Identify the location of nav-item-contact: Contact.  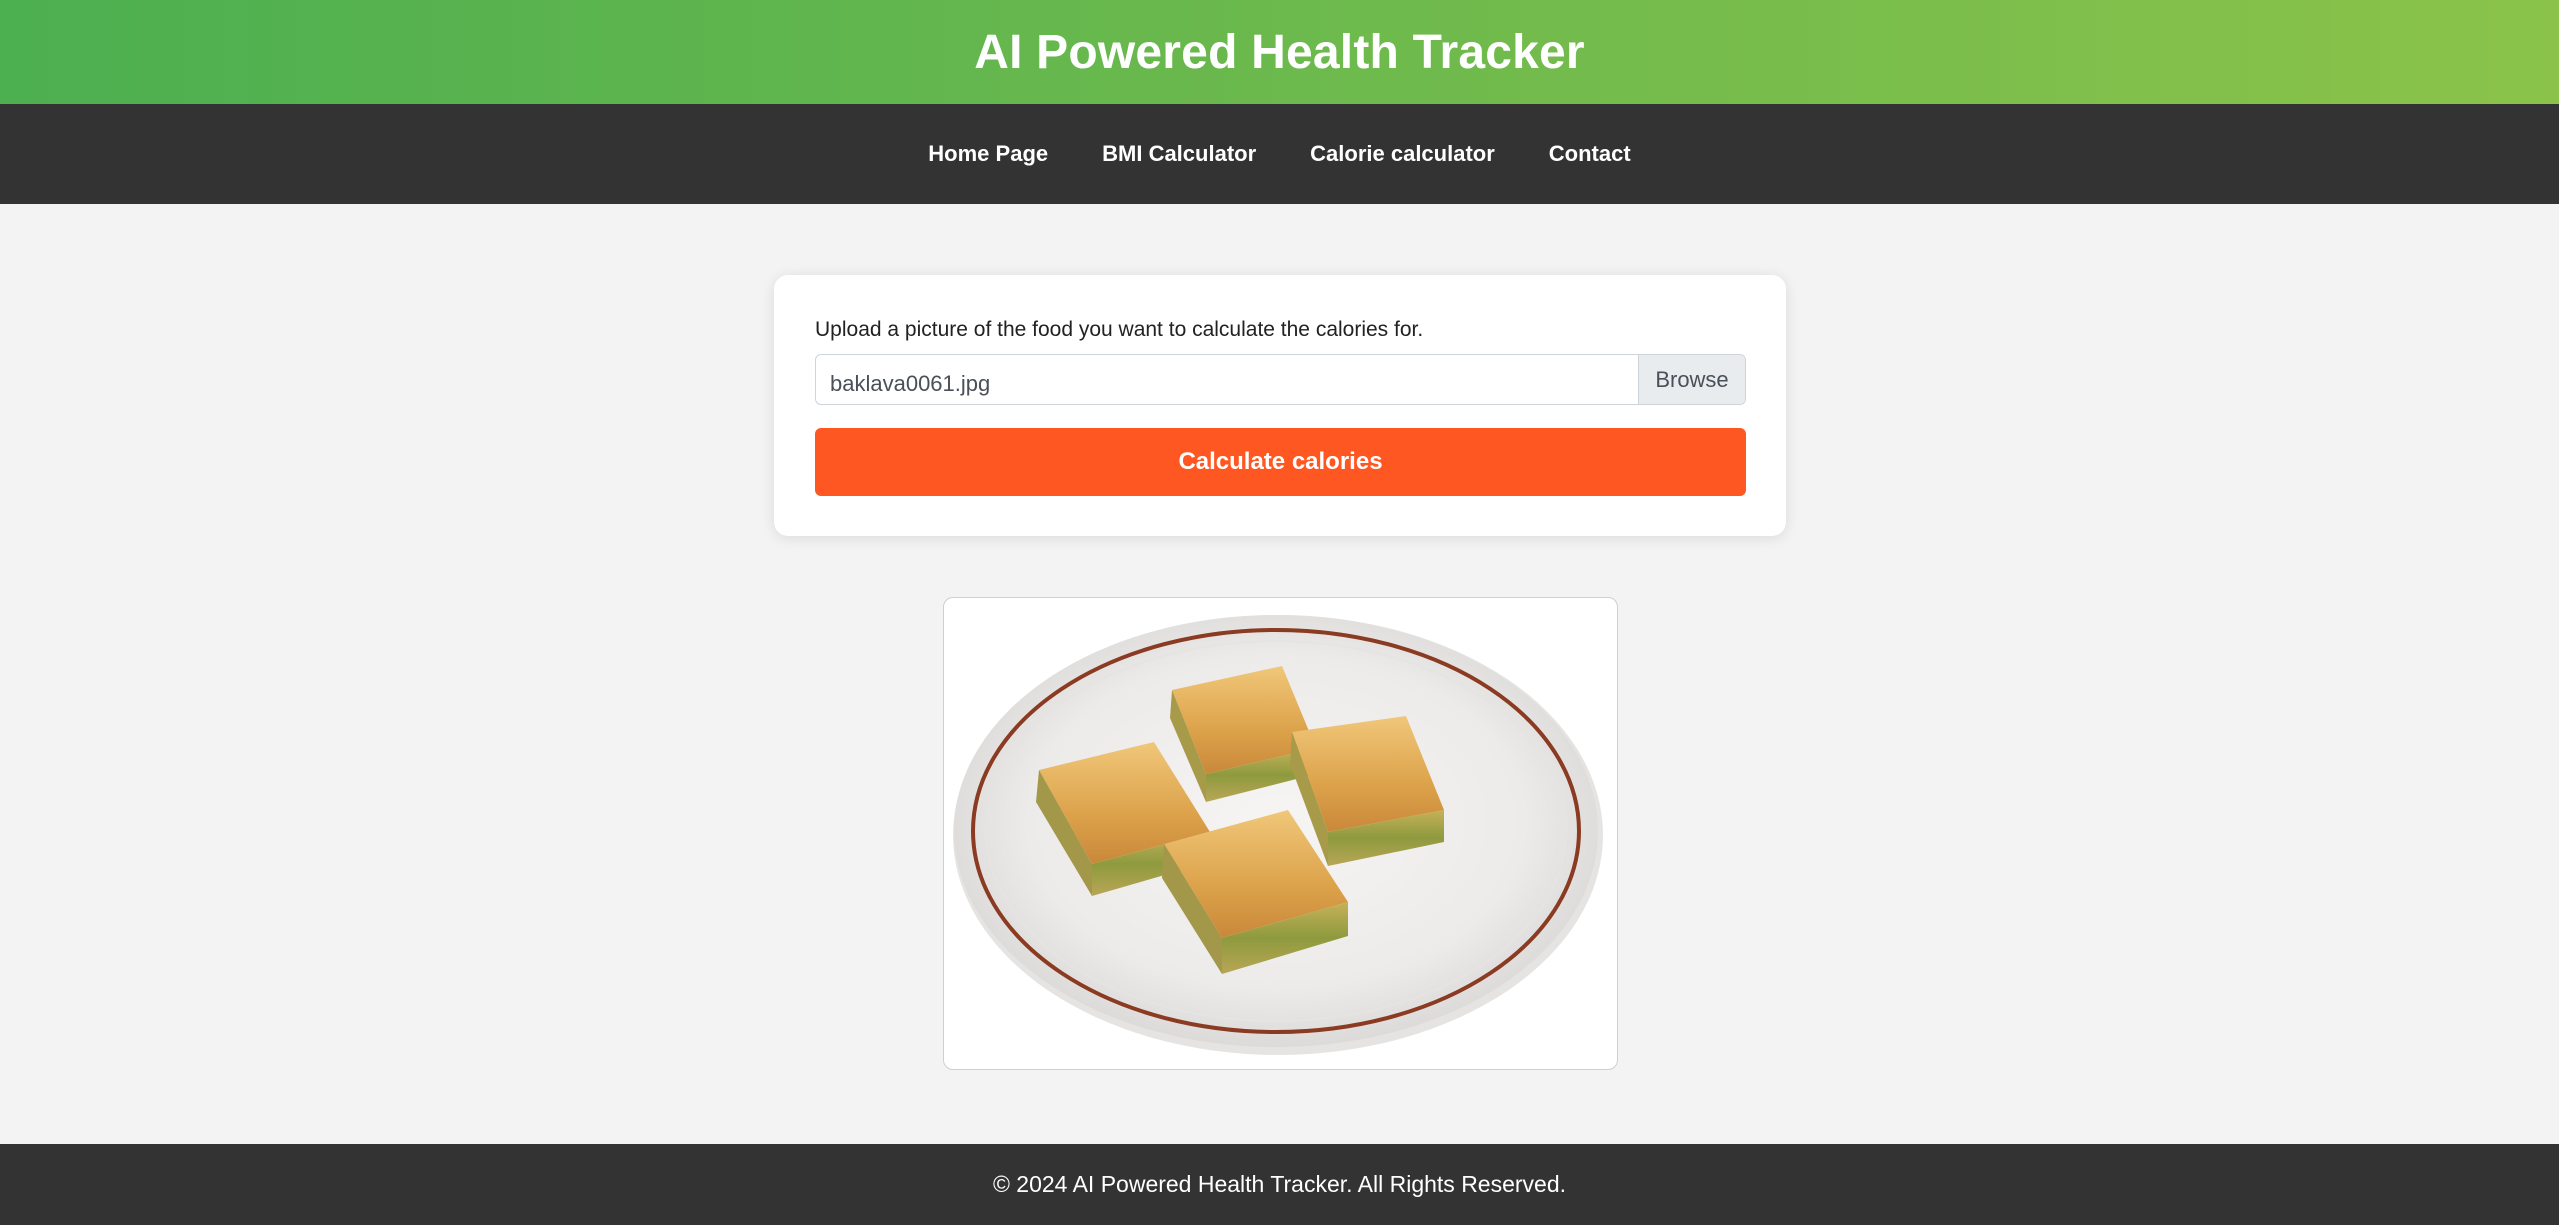
(1590, 154).